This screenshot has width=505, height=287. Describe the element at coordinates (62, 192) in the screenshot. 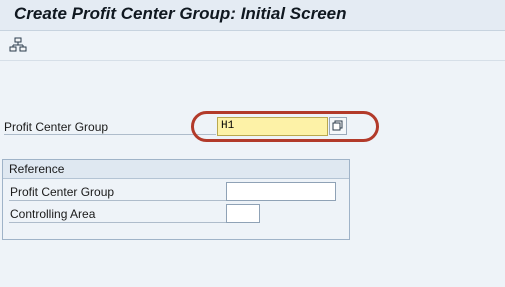

I see `reference-profit-center-group-label: Profit Center Group` at that location.